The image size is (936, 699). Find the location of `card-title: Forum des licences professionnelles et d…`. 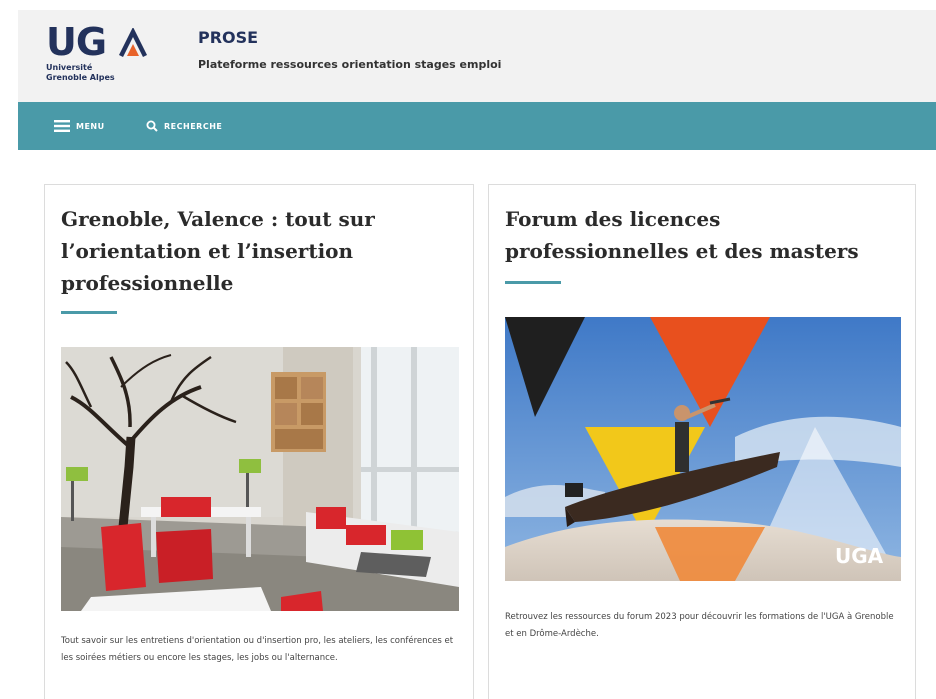

card-title: Forum des licences professionnelles et d… is located at coordinates (705, 235).